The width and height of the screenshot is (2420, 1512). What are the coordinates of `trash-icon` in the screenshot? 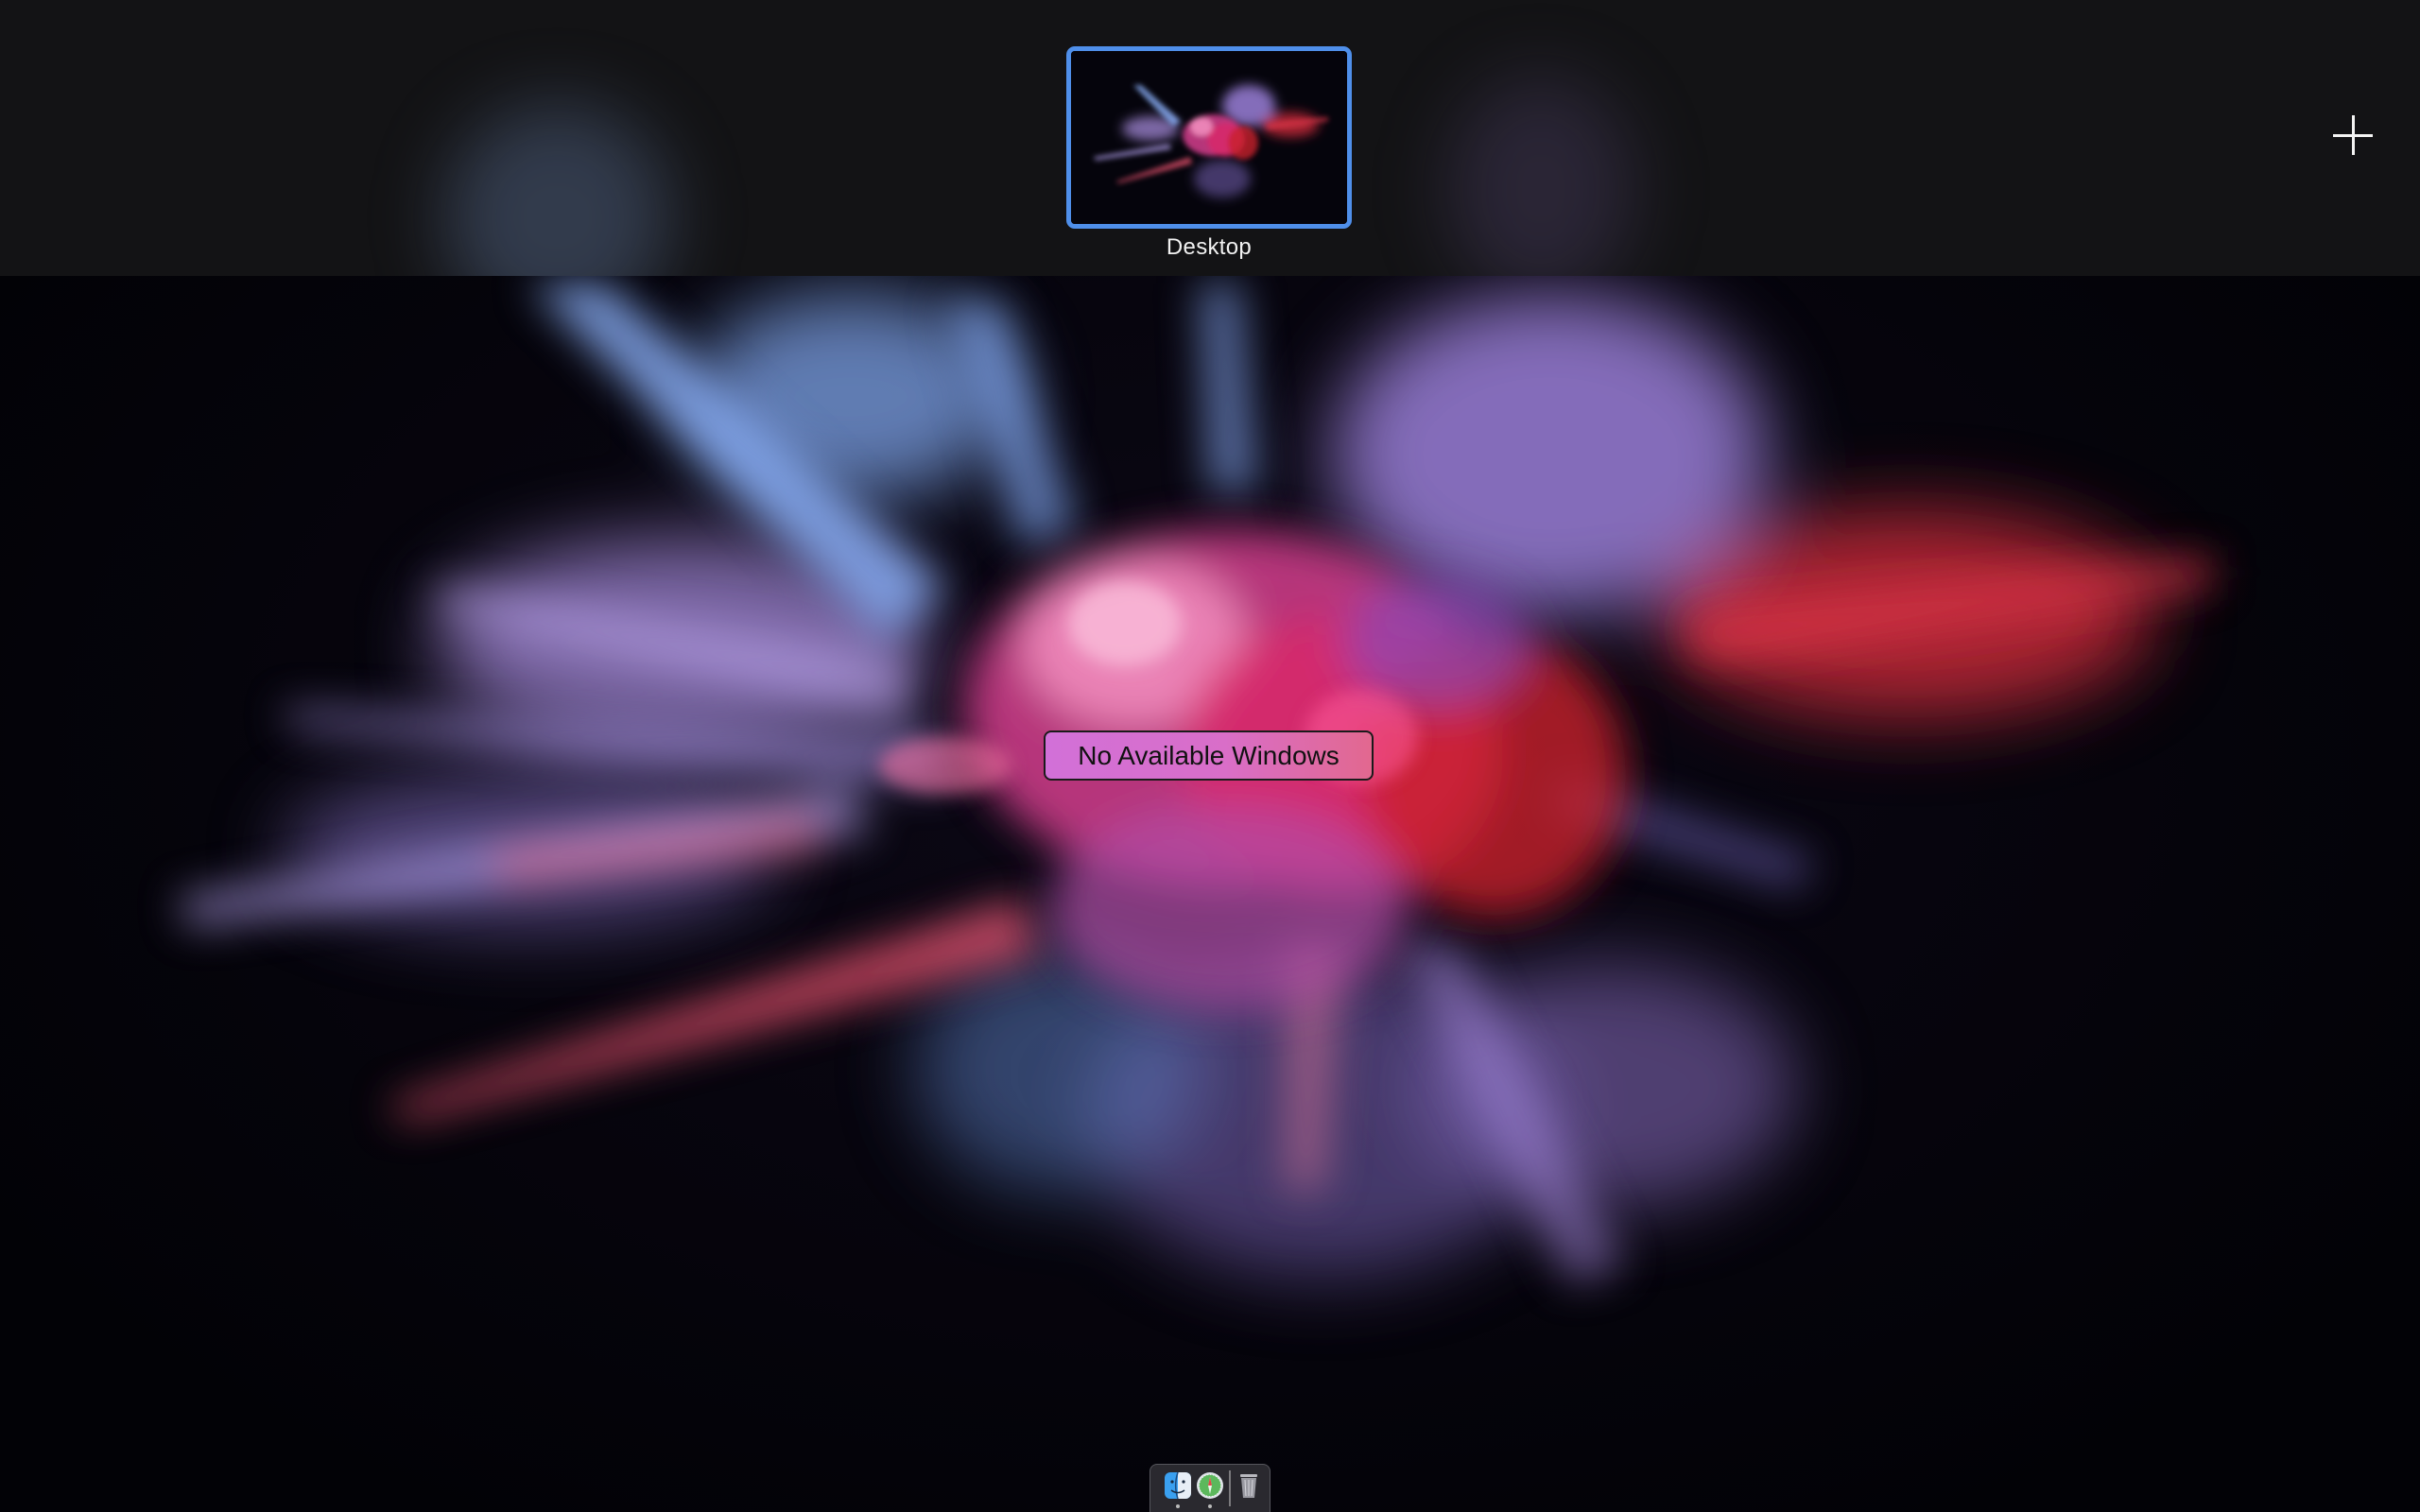 It's located at (1248, 1485).